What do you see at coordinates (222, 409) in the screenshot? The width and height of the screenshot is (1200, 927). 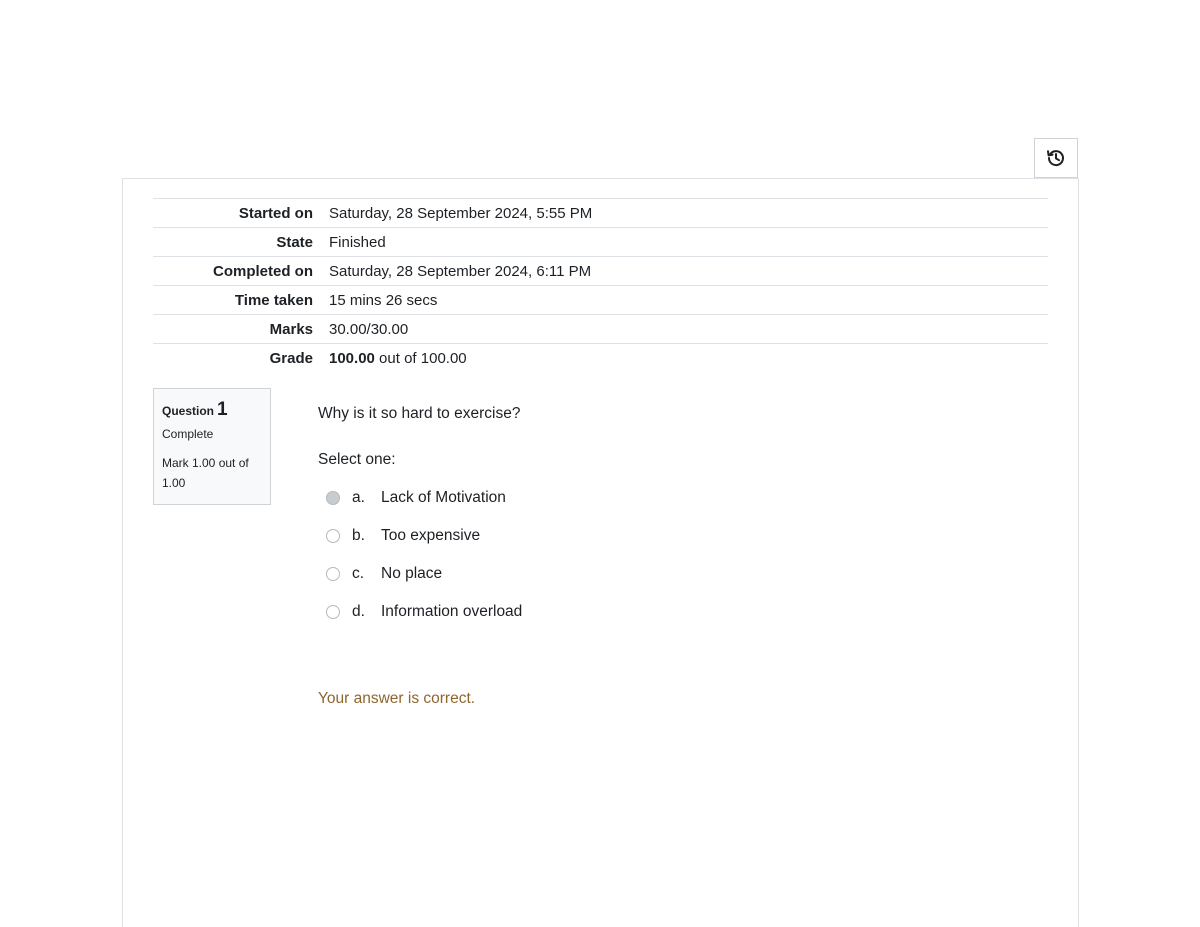 I see `question-number-value: 1` at bounding box center [222, 409].